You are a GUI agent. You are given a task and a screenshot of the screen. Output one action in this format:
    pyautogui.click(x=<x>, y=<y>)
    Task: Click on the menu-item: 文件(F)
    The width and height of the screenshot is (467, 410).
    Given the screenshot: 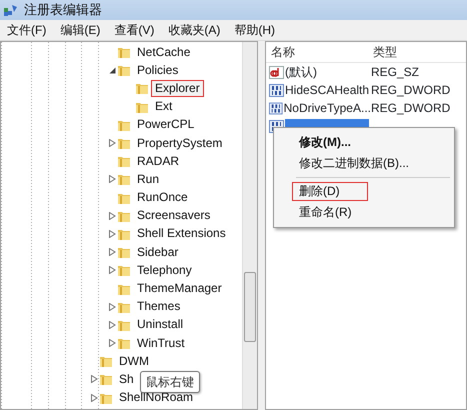 What is the action you would take?
    pyautogui.click(x=27, y=30)
    